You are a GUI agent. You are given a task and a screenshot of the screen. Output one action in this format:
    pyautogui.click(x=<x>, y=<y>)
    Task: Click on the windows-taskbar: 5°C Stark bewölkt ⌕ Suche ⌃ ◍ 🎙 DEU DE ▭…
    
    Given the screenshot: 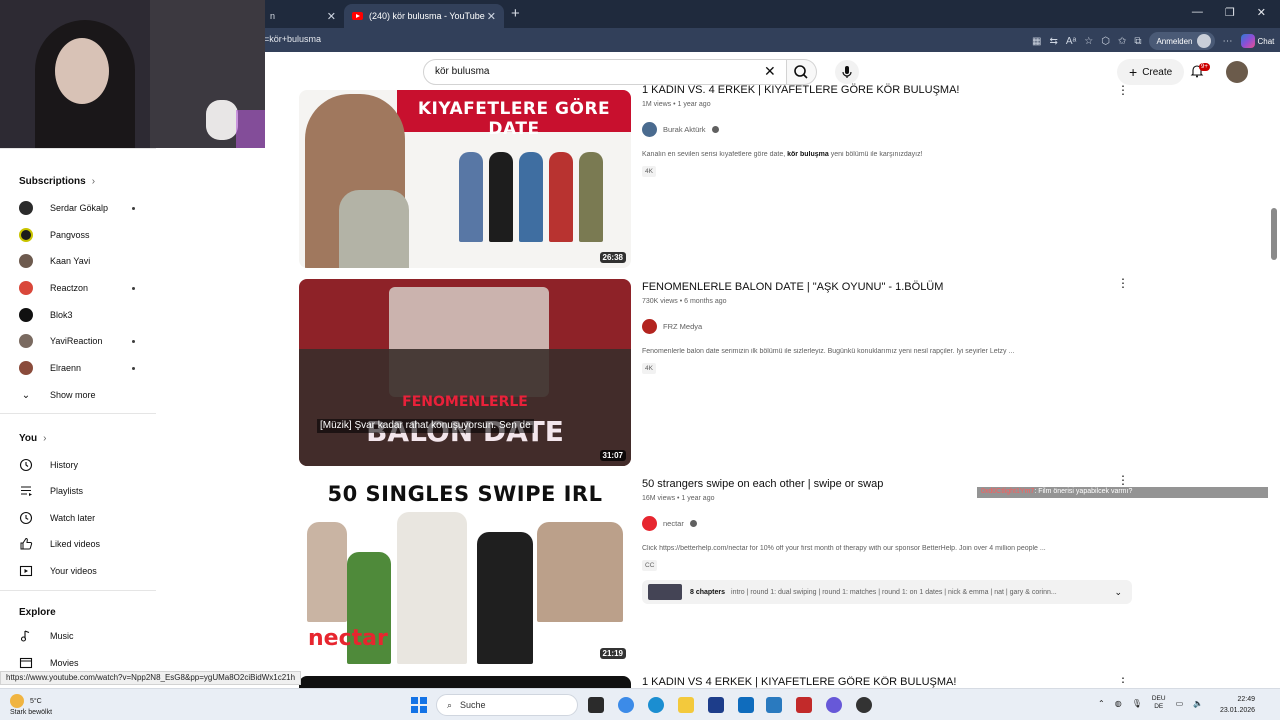 What is the action you would take?
    pyautogui.click(x=640, y=704)
    